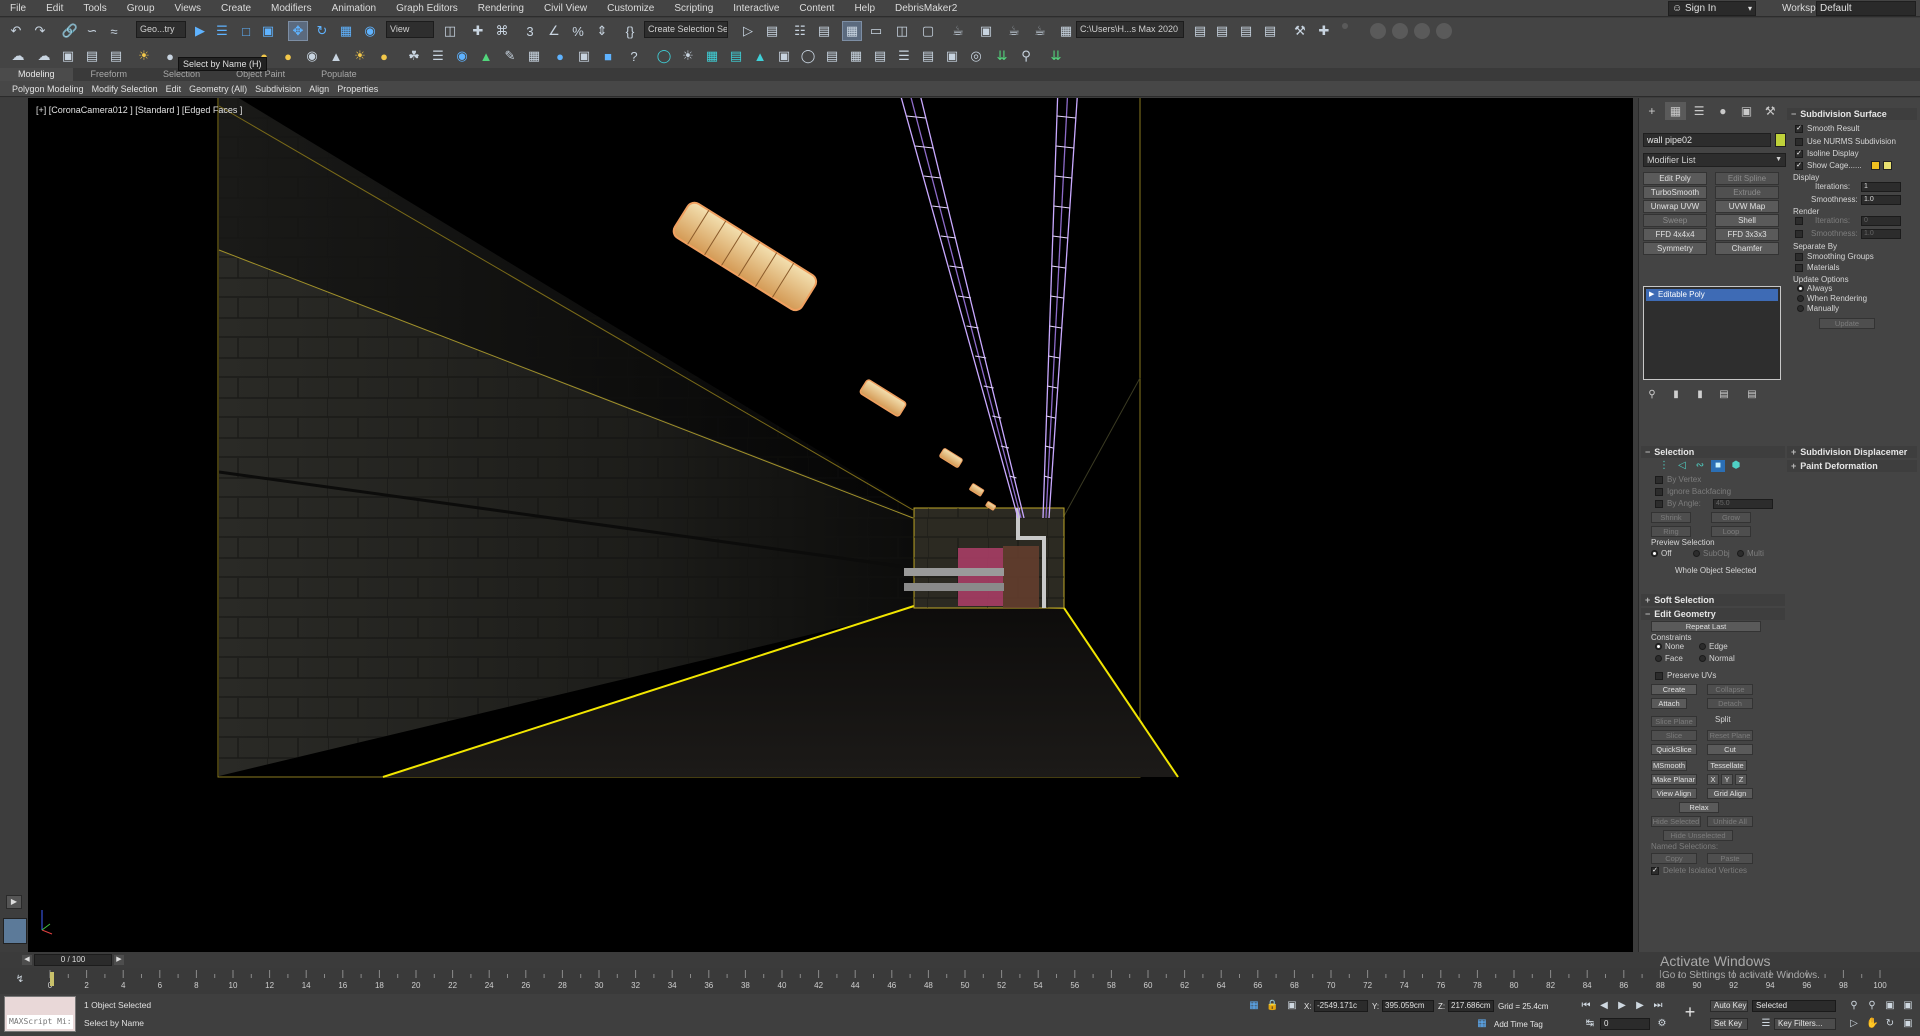 This screenshot has width=1920, height=1036. Describe the element at coordinates (1254, 1006) in the screenshot. I see `isolate-selection-icon: ▦` at that location.